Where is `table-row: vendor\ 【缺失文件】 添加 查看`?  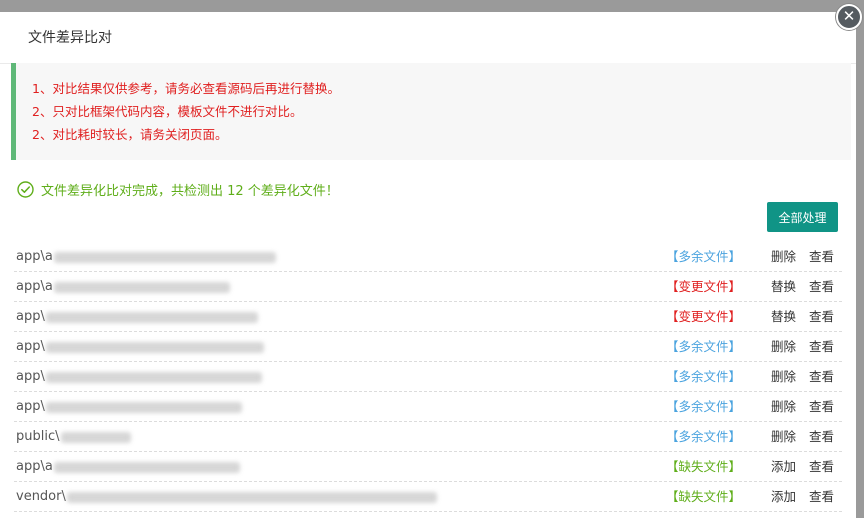 table-row: vendor\ 【缺失文件】 添加 查看 is located at coordinates (428, 497).